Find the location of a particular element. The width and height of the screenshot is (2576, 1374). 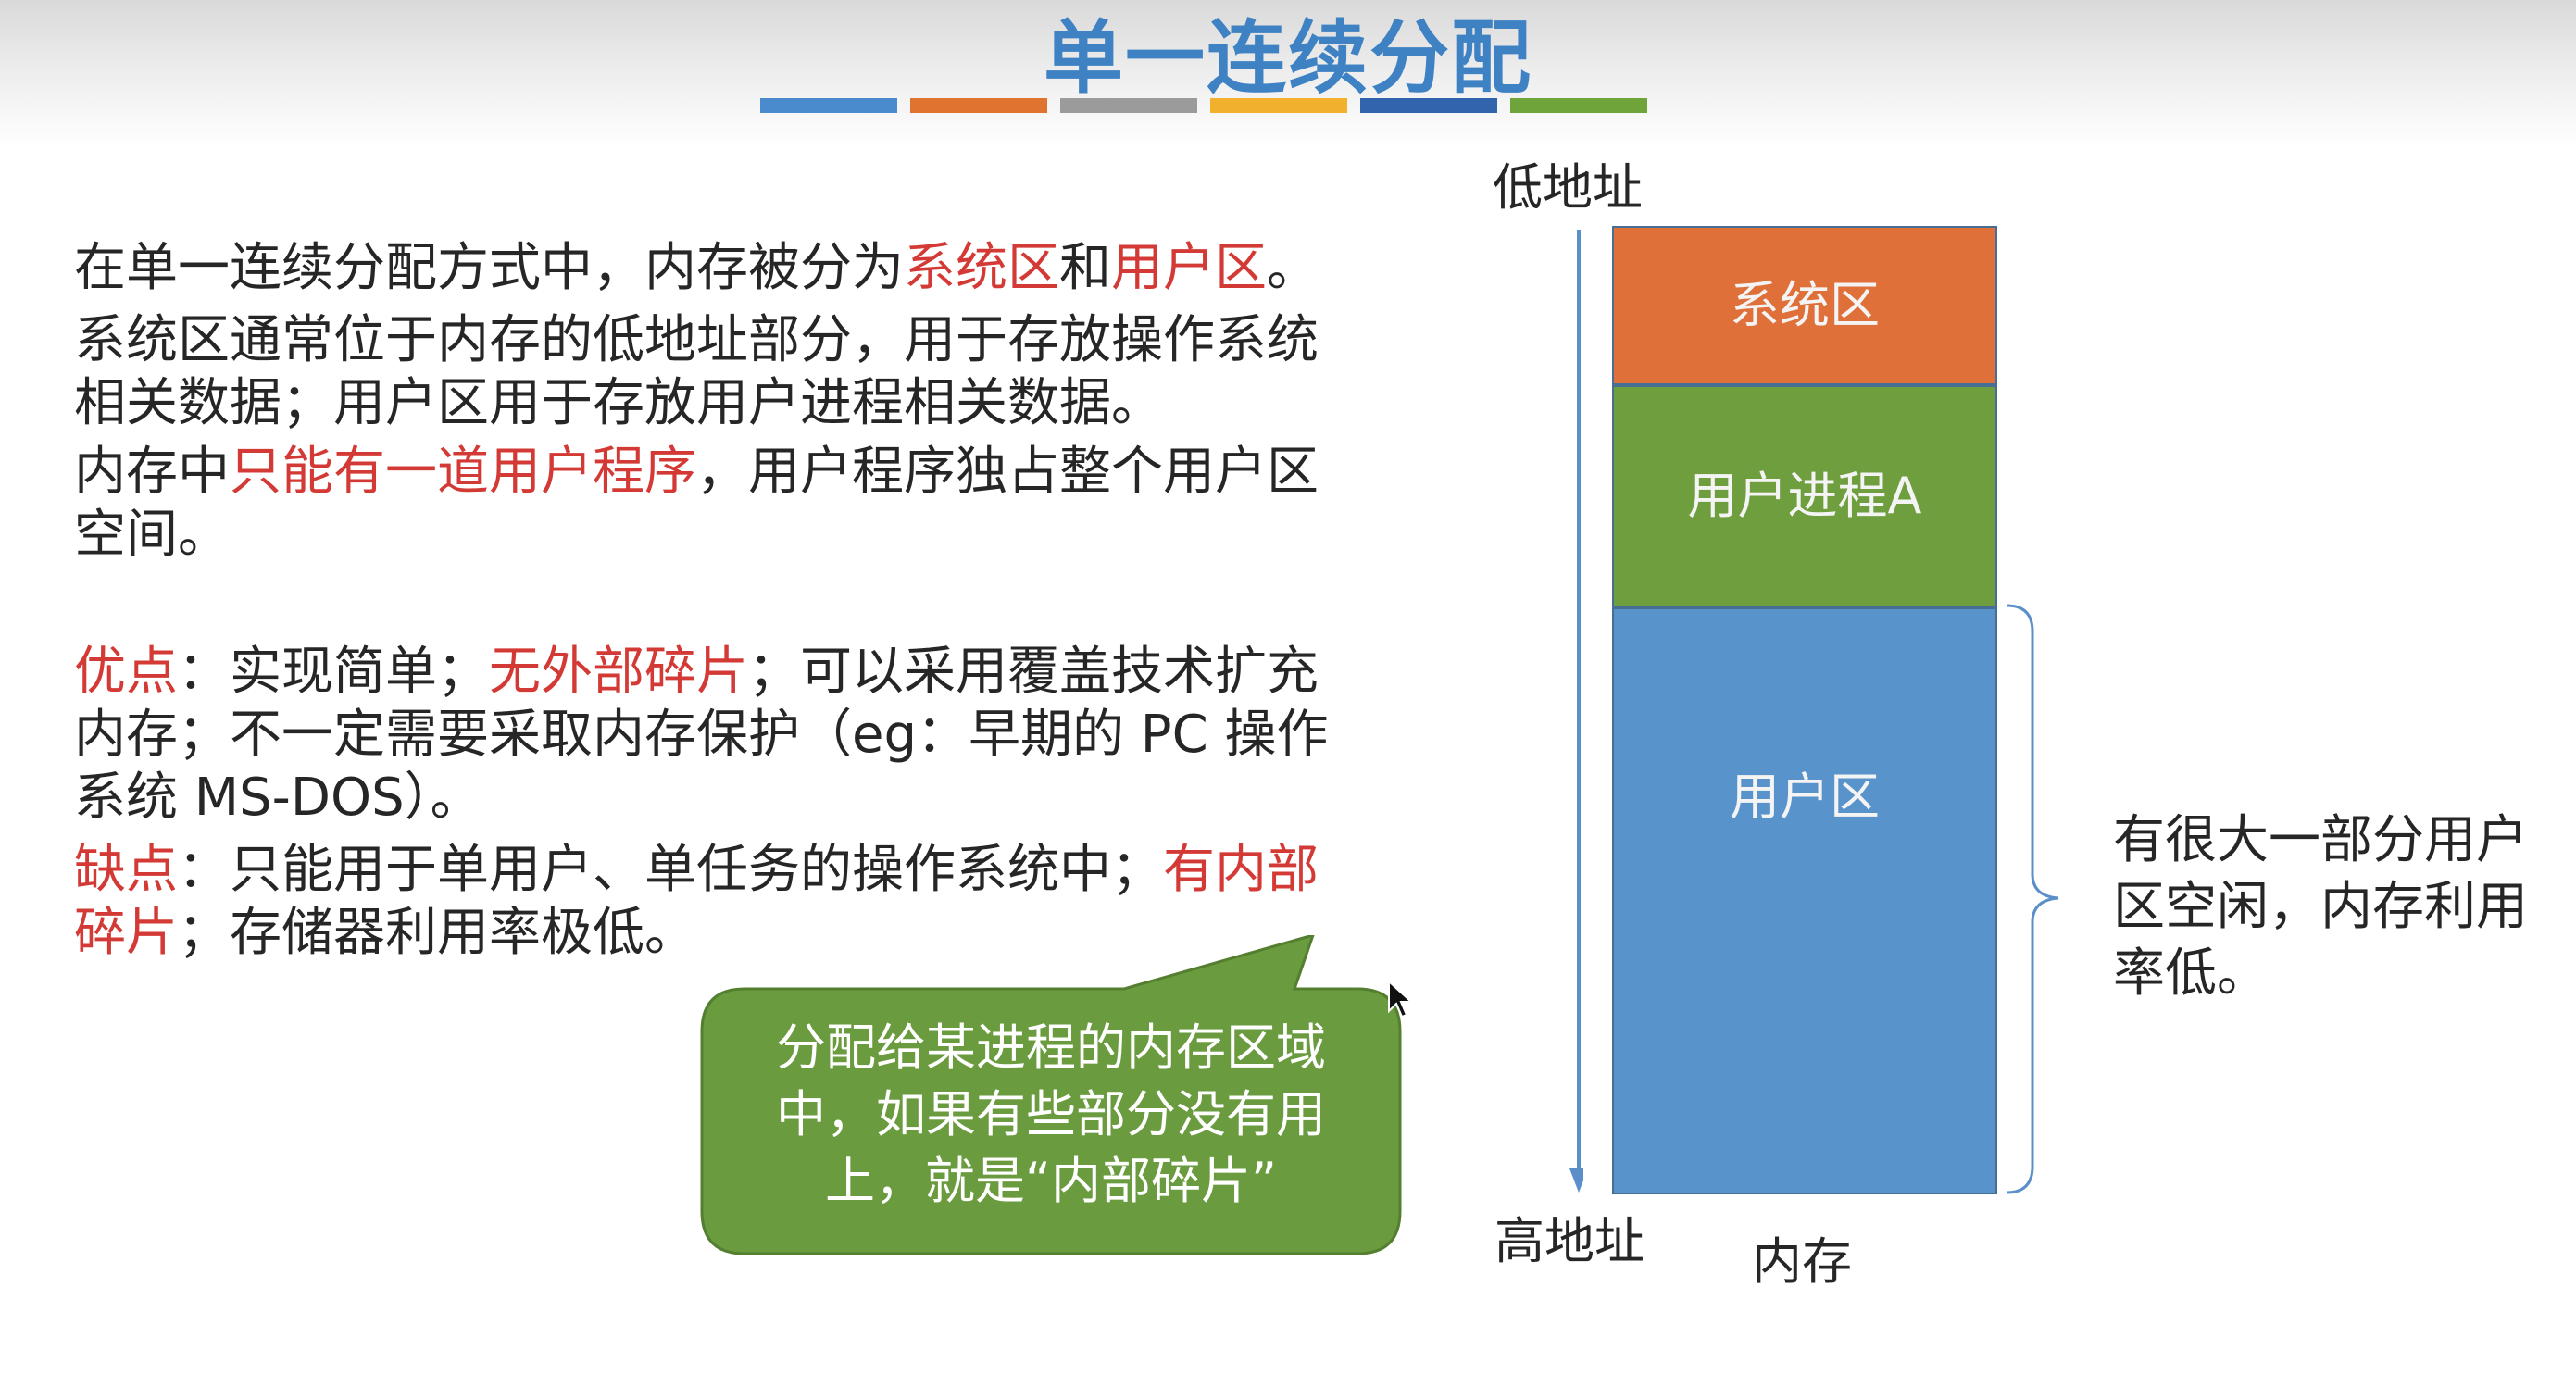

single-program-suffix: ，用户程序独占整个用户区 is located at coordinates (1007, 472).